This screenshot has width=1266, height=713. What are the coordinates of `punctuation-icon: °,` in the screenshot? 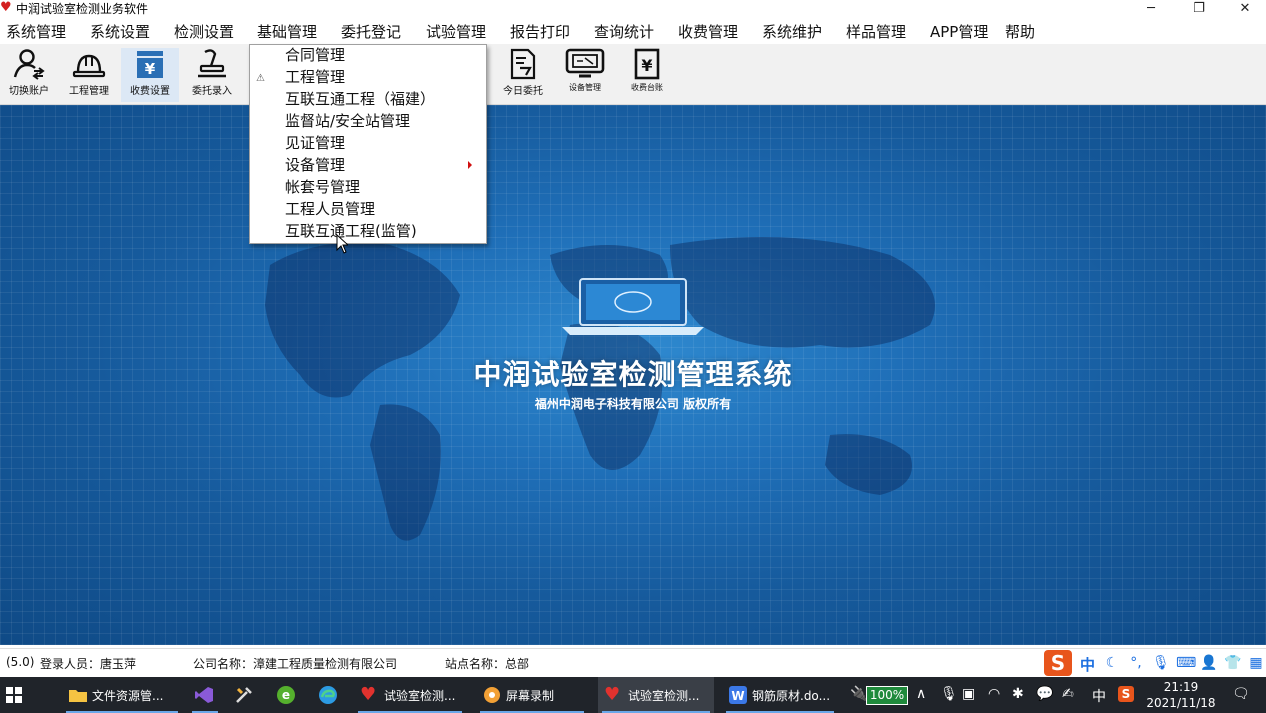 It's located at (1136, 663).